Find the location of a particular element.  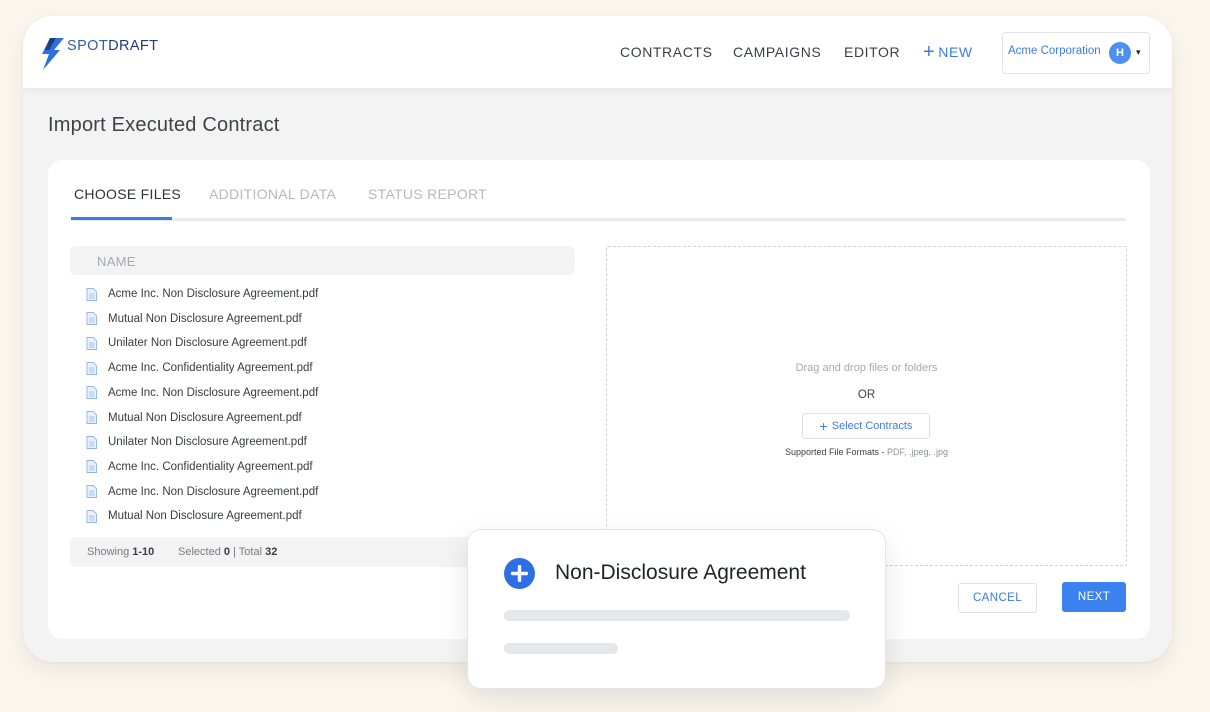

nav-campaigns: CAMPAIGNS is located at coordinates (777, 52).